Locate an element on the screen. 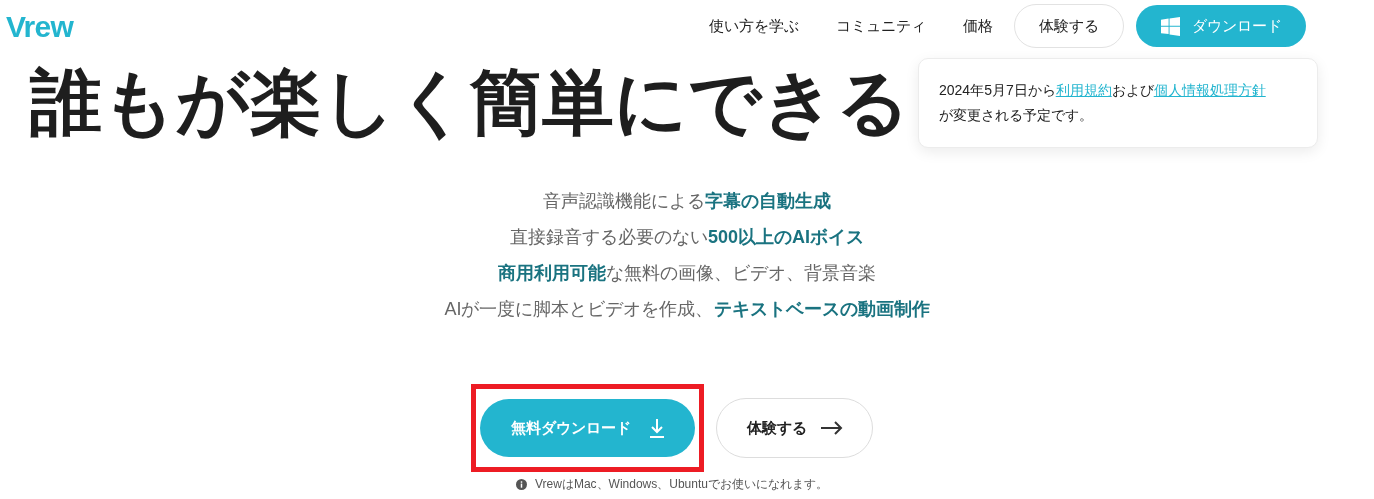 This screenshot has height=499, width=1374. feature-line: 音声認識機能による字幕の自動生成 is located at coordinates (687, 201).